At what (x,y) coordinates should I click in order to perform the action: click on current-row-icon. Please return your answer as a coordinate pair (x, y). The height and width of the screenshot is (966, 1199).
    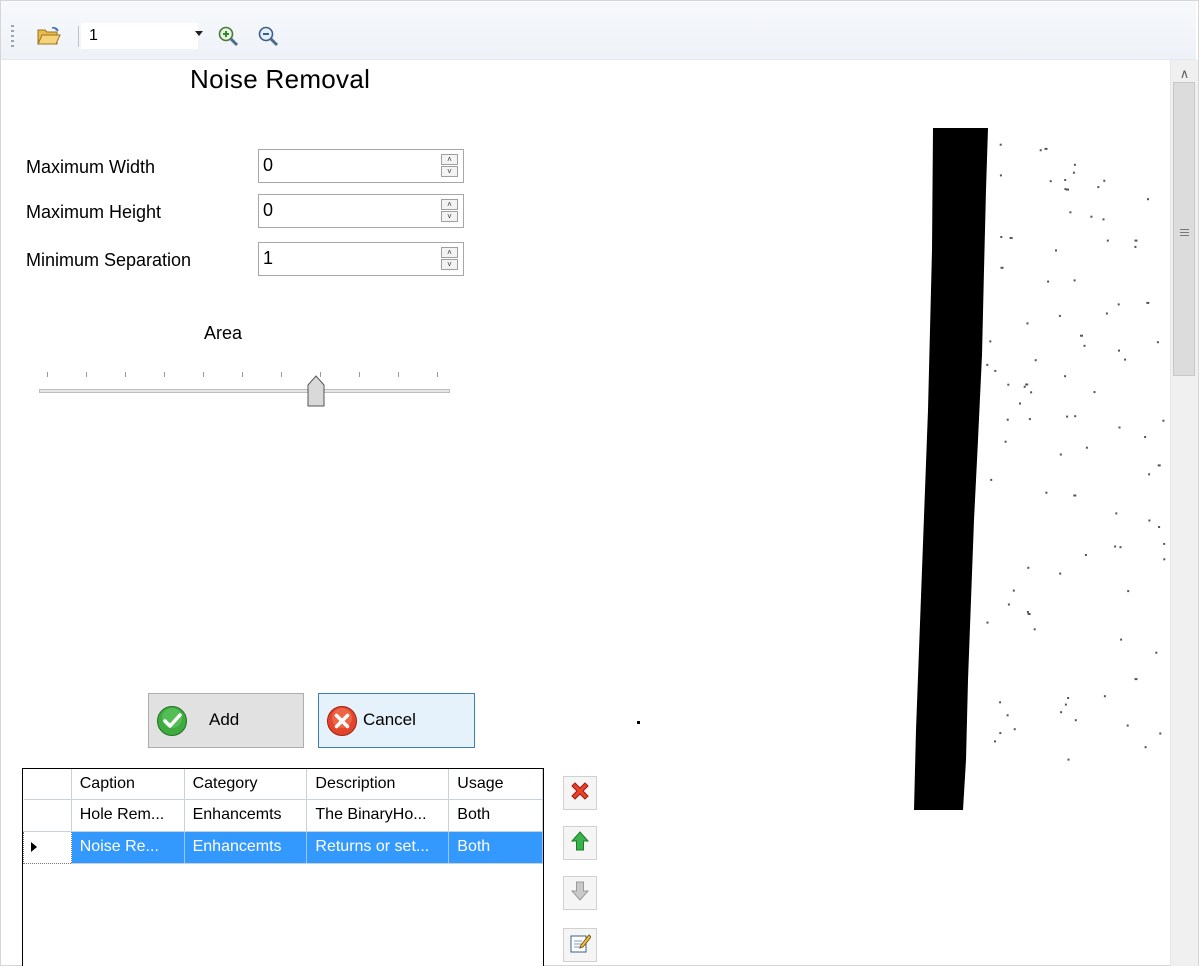
    Looking at the image, I should click on (34, 847).